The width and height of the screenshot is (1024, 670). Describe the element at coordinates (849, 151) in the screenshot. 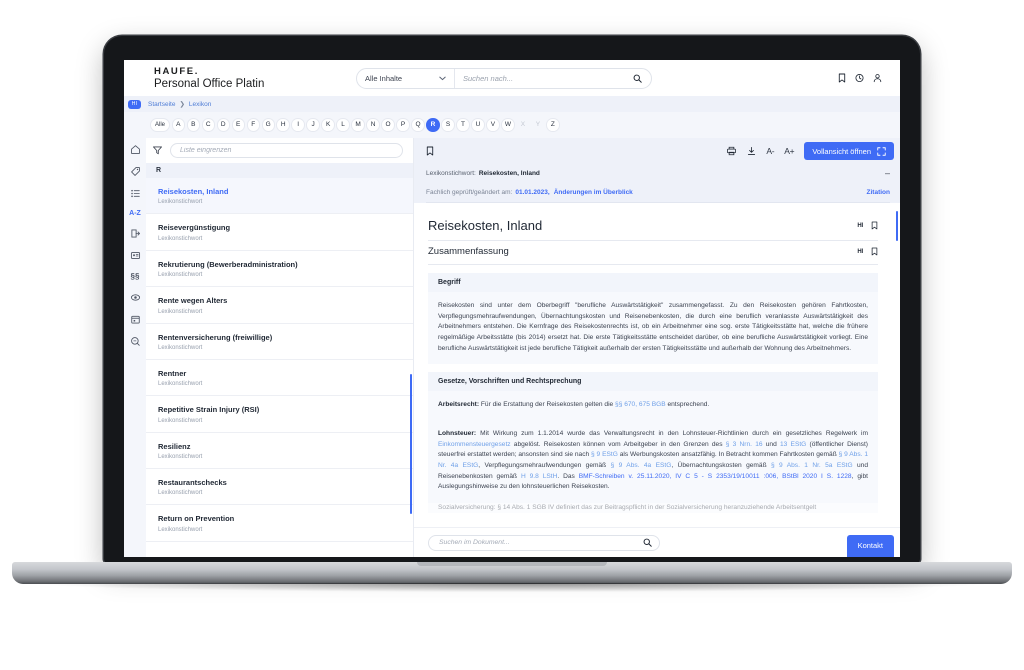

I see `open-fullview-button: Vollansicht öffnen` at that location.